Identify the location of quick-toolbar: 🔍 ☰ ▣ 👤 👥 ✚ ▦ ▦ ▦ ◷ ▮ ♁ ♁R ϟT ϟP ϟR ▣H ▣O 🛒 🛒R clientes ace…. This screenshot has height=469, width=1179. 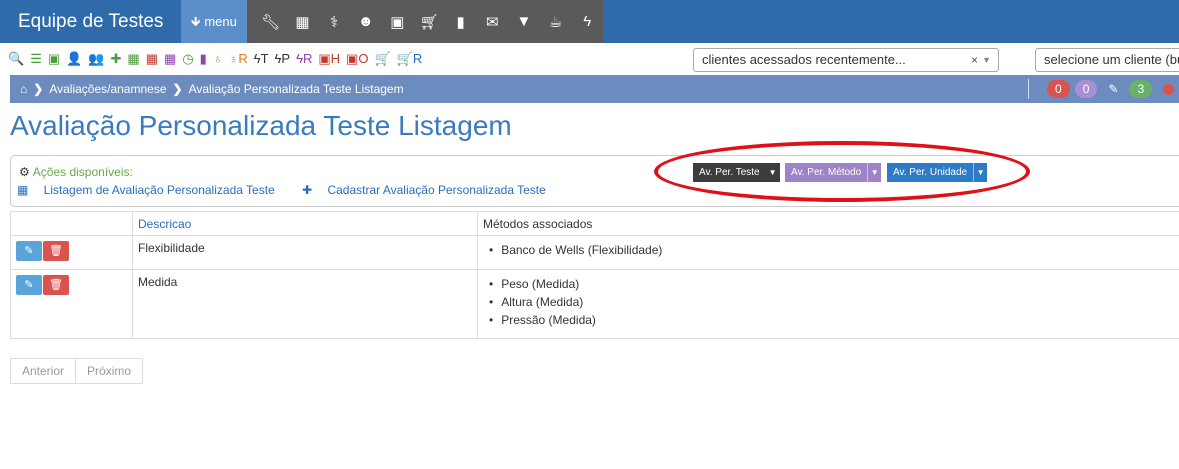
(589, 59).